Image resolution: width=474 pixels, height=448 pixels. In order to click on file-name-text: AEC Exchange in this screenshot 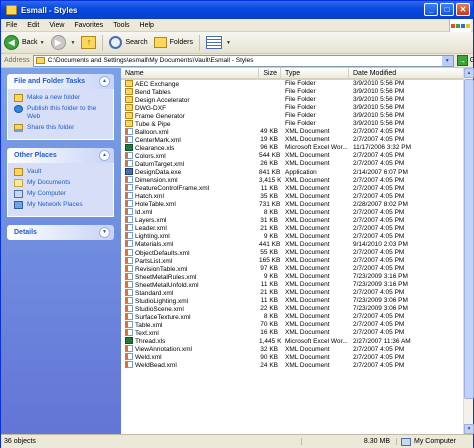, I will do `click(157, 84)`.